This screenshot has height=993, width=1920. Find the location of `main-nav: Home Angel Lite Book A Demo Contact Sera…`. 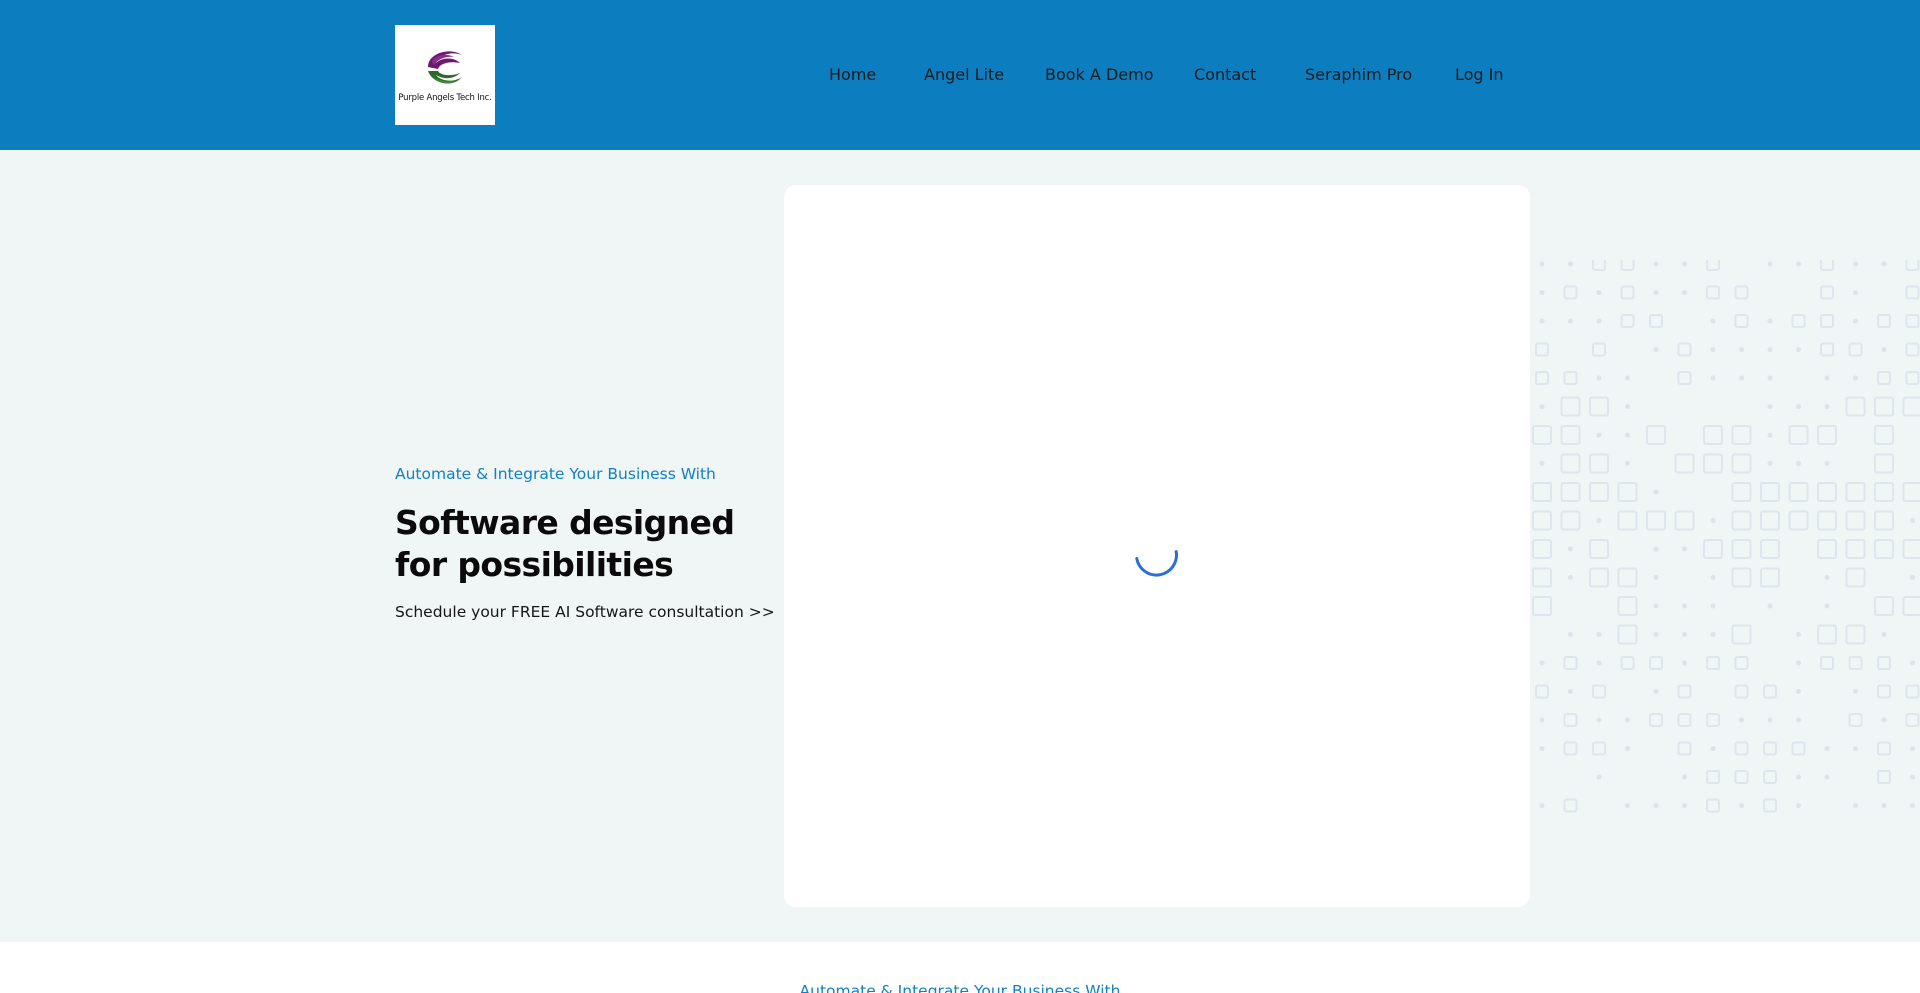

main-nav: Home Angel Lite Book A Demo Contact Sera… is located at coordinates (960, 75).